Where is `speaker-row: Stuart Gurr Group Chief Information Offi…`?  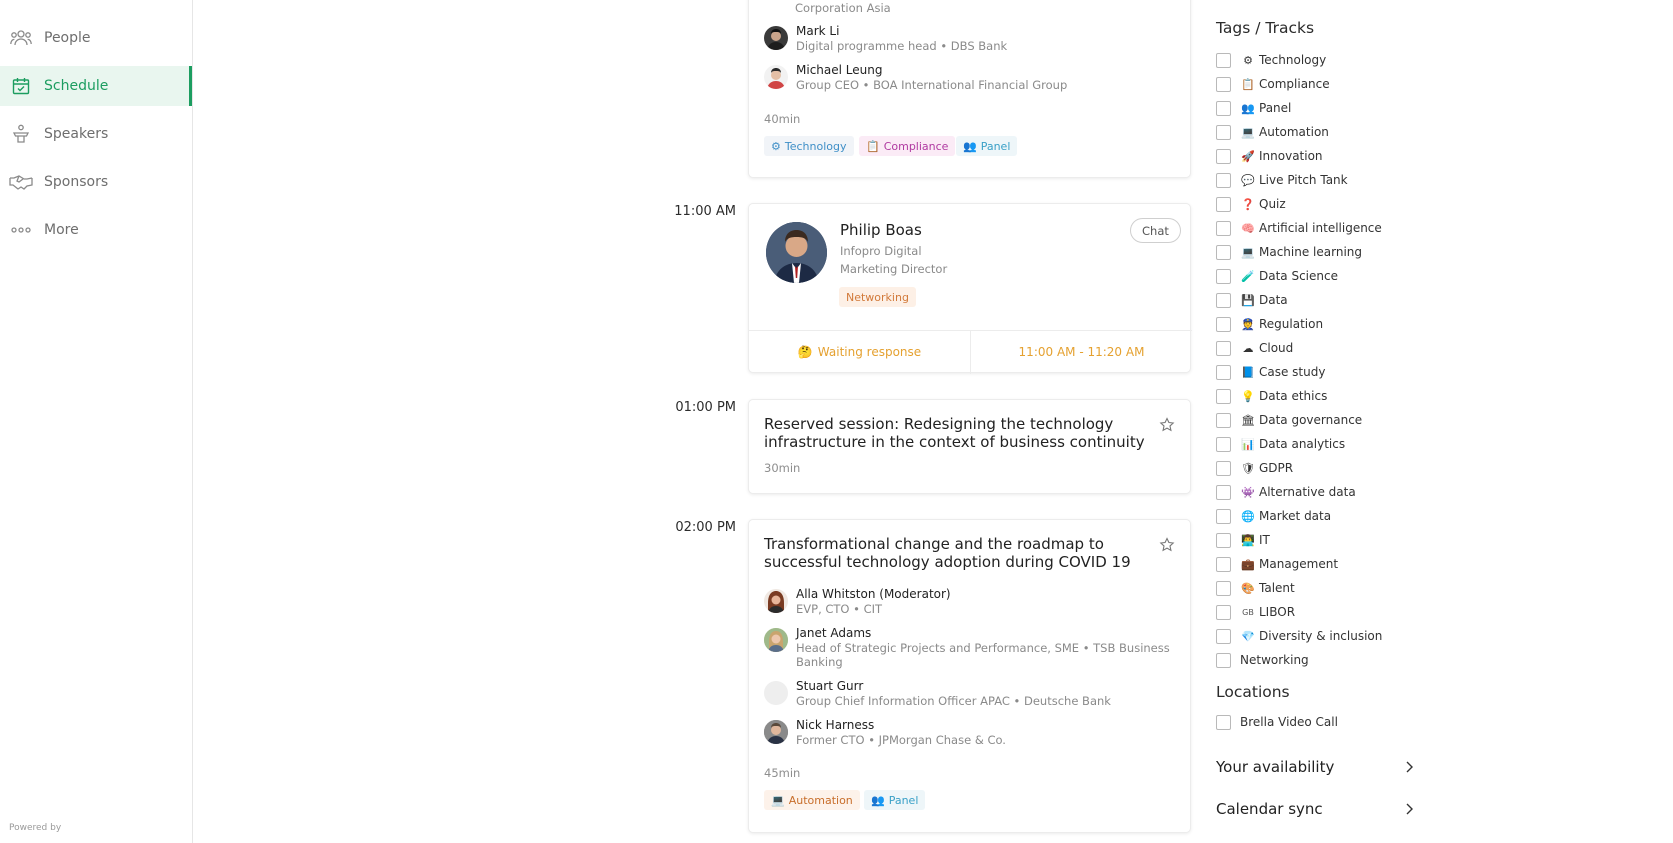 speaker-row: Stuart Gurr Group Chief Information Offi… is located at coordinates (937, 693).